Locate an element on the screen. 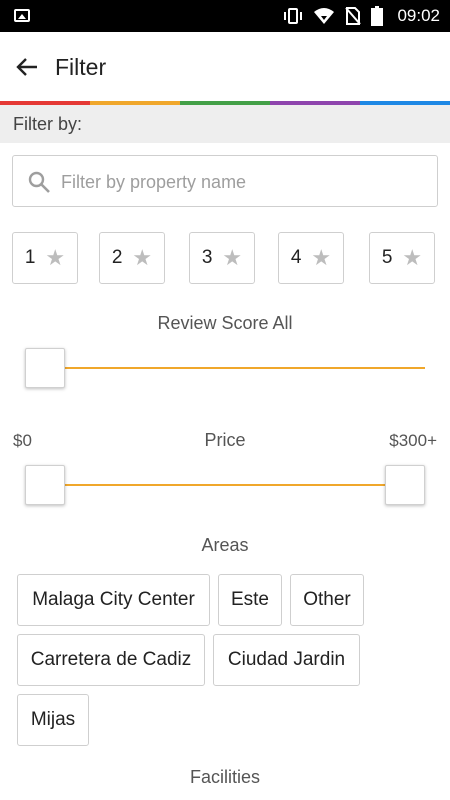 The width and height of the screenshot is (450, 800). star-filter-label: 3 is located at coordinates (207, 257).